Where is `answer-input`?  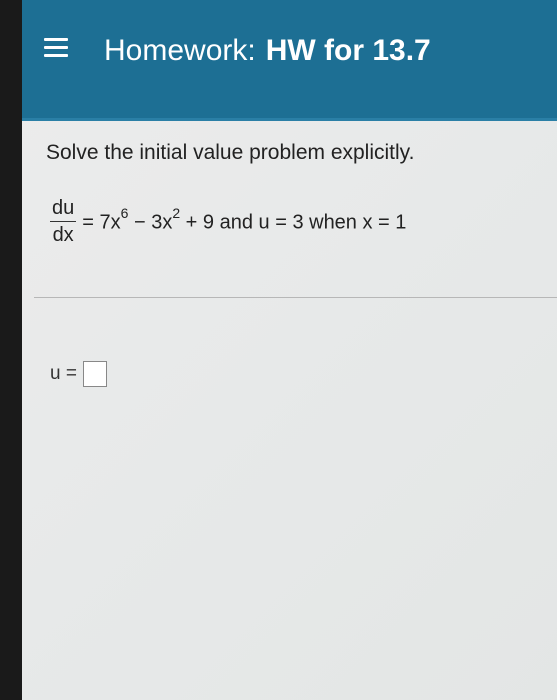 answer-input is located at coordinates (94, 374).